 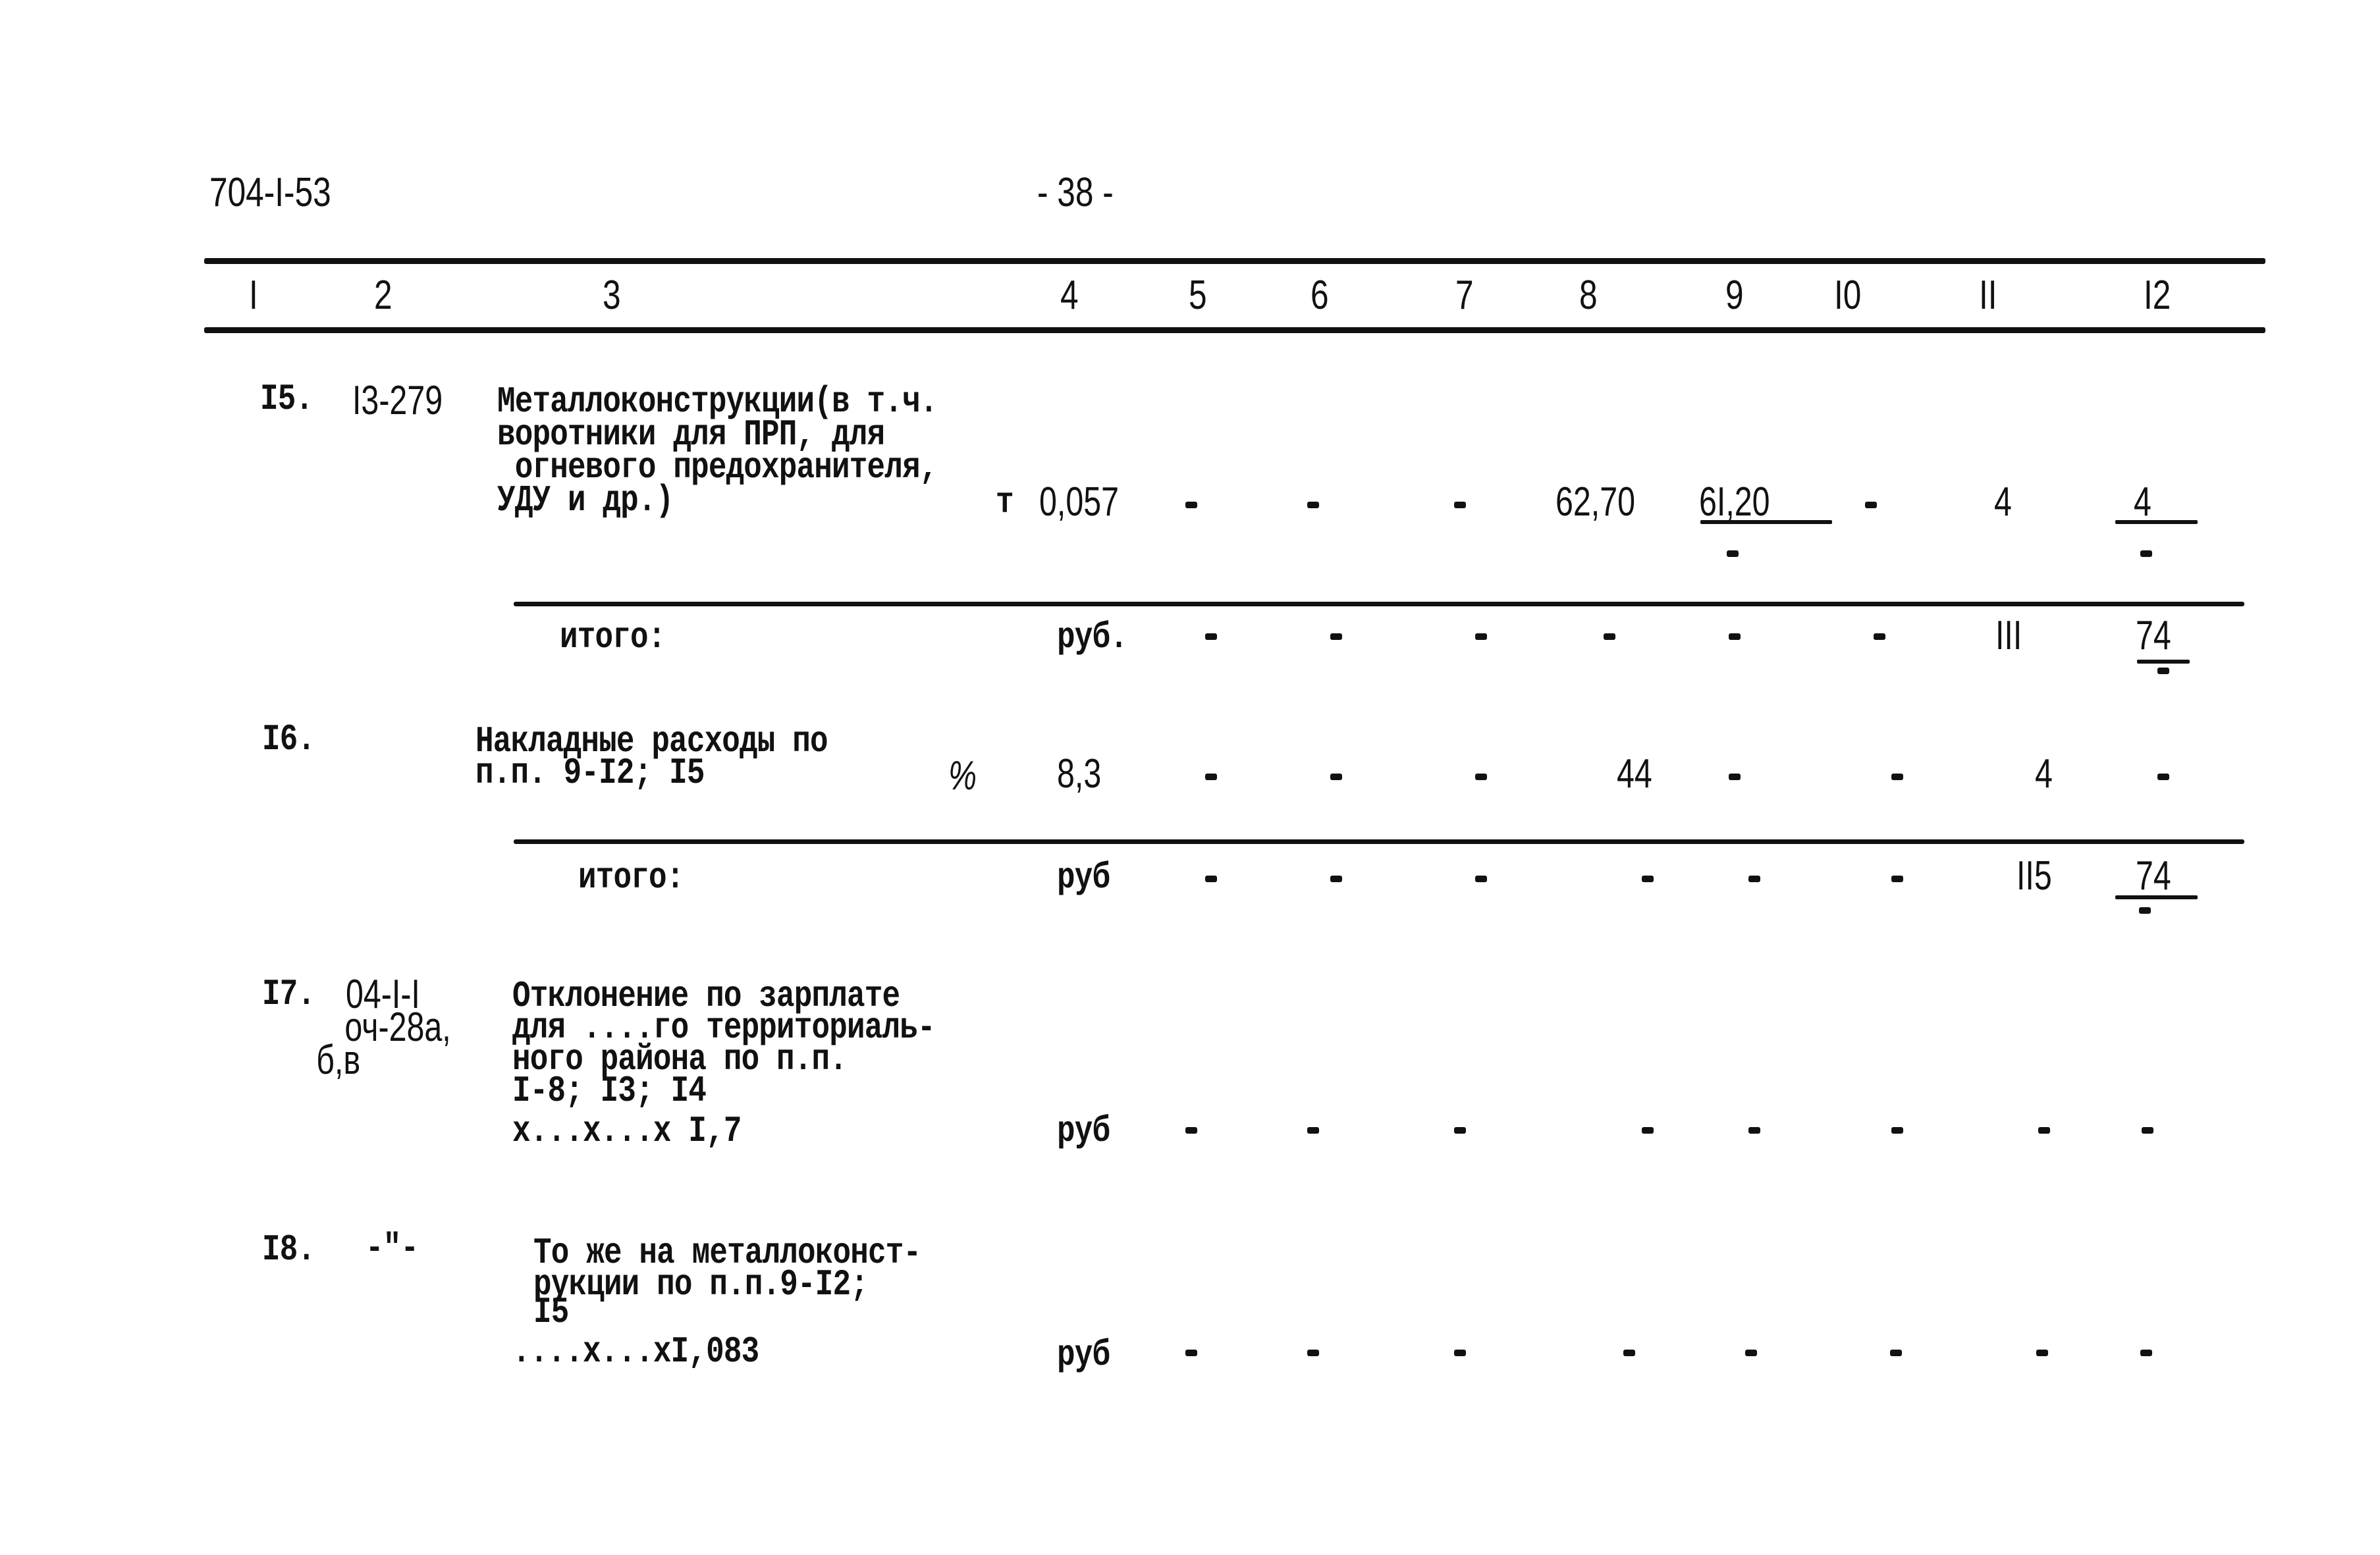 I want to click on row-number: I7., so click(x=288, y=994).